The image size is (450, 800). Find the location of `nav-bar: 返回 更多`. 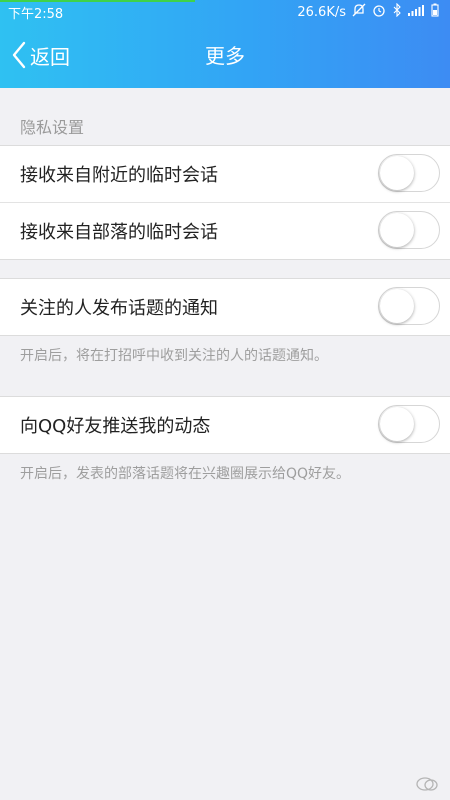

nav-bar: 返回 更多 is located at coordinates (225, 56).